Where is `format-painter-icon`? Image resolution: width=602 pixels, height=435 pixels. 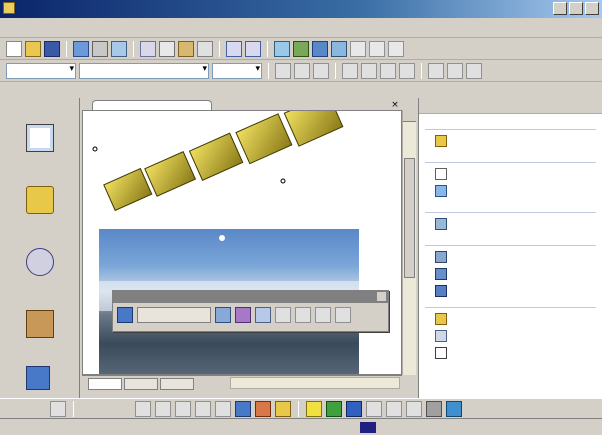
format-painter-icon is located at coordinates (205, 48).